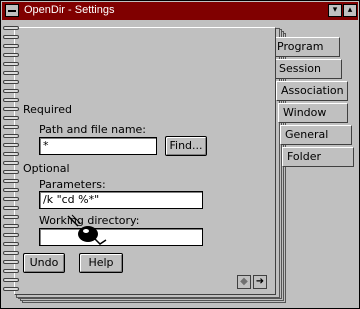 The width and height of the screenshot is (360, 309). I want to click on path-input: *, so click(98, 146).